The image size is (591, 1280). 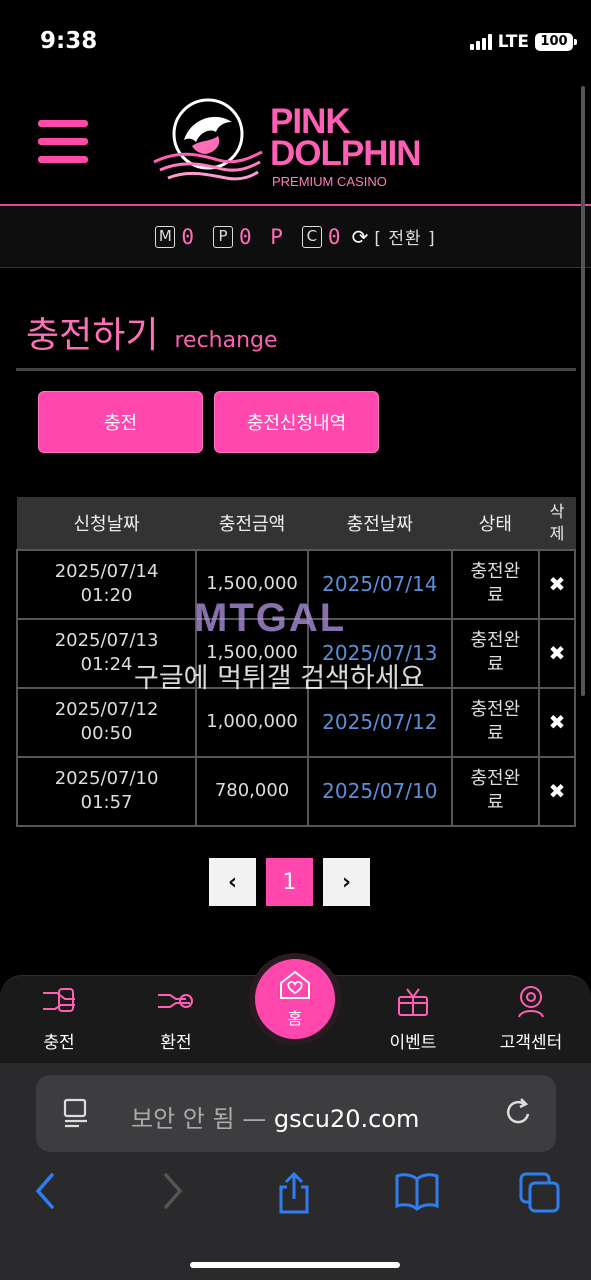 I want to click on site-logo: PINK DOLPHIN PREMIUM CASINO, so click(x=298, y=142).